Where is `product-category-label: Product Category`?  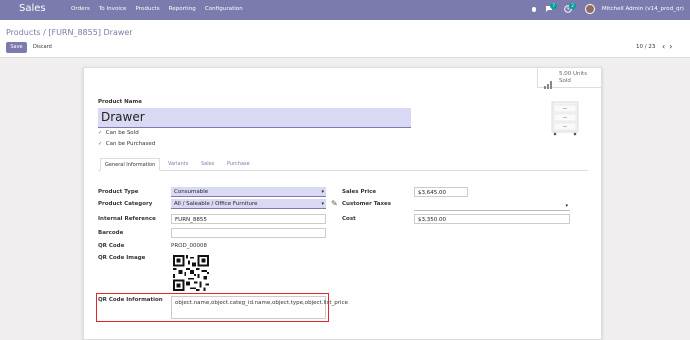
product-category-label: Product Category is located at coordinates (125, 204).